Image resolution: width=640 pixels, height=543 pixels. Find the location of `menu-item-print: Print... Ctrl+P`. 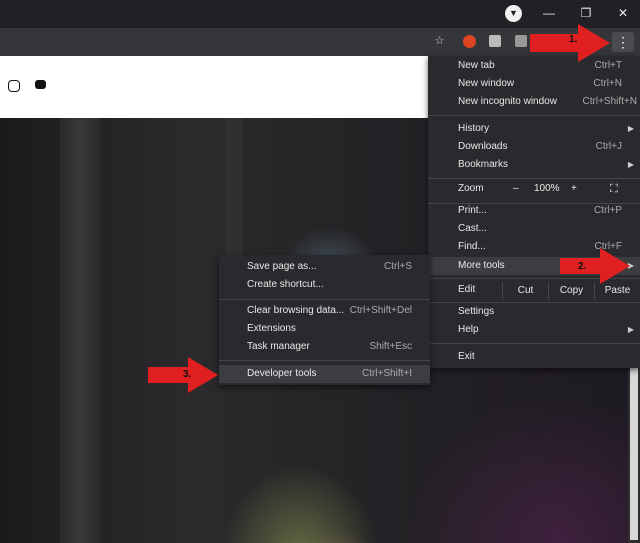

menu-item-print: Print... Ctrl+P is located at coordinates (534, 211).